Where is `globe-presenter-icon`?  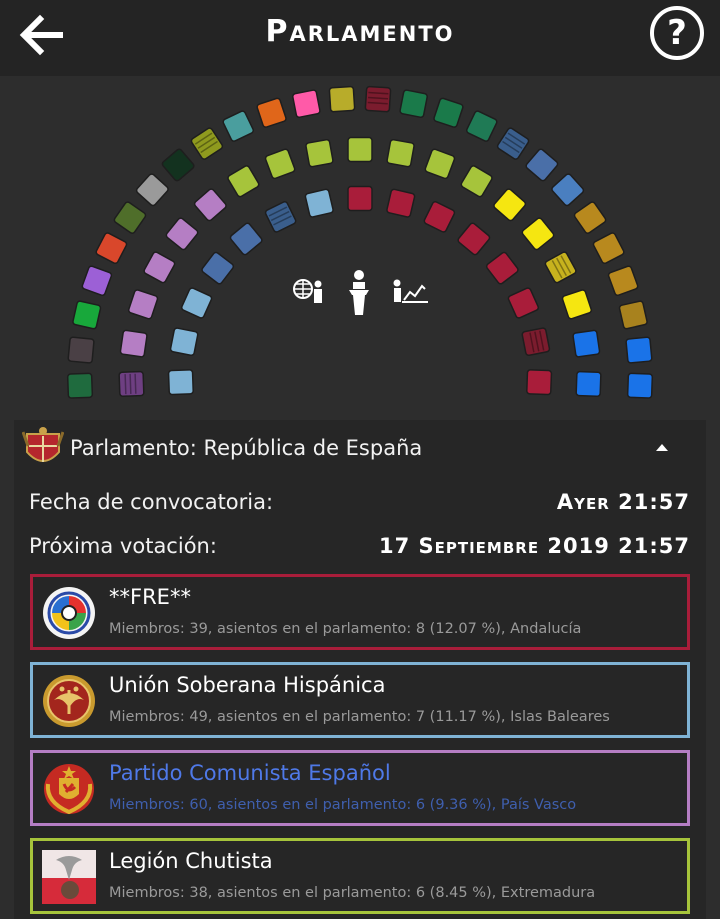
globe-presenter-icon is located at coordinates (307, 291).